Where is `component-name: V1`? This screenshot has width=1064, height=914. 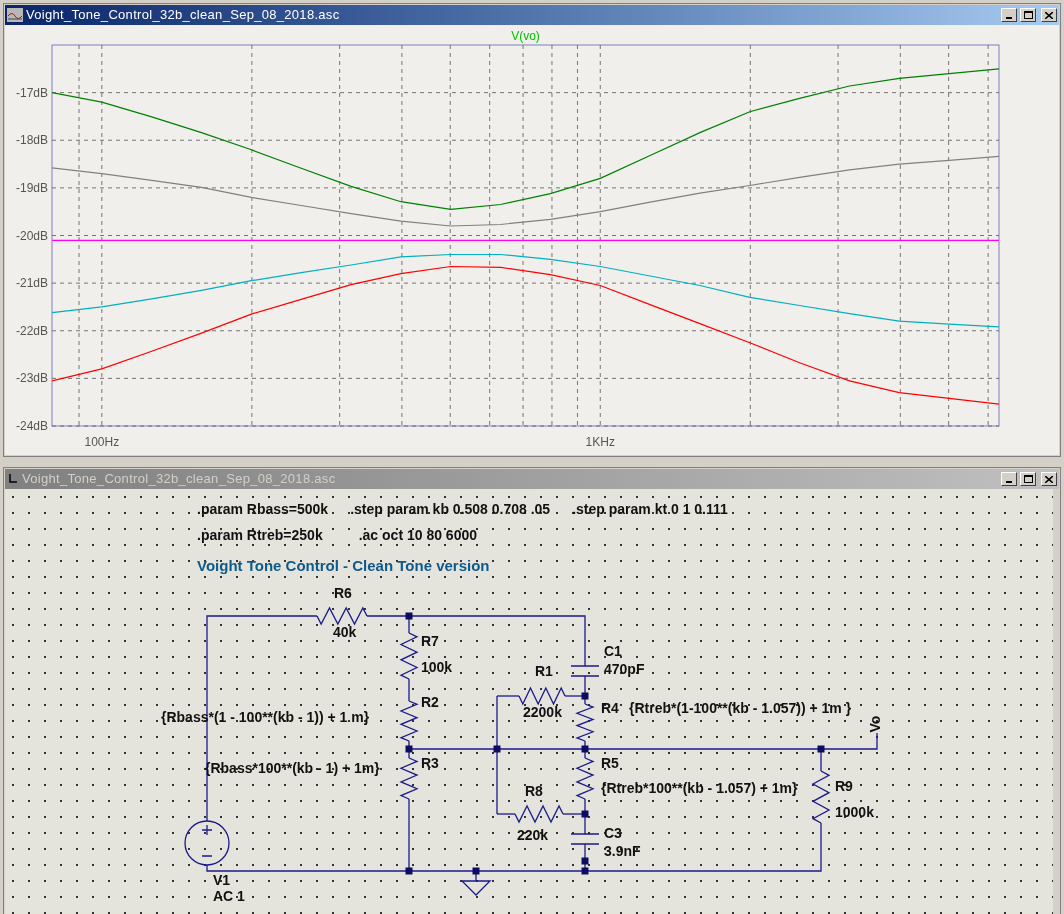 component-name: V1 is located at coordinates (222, 880).